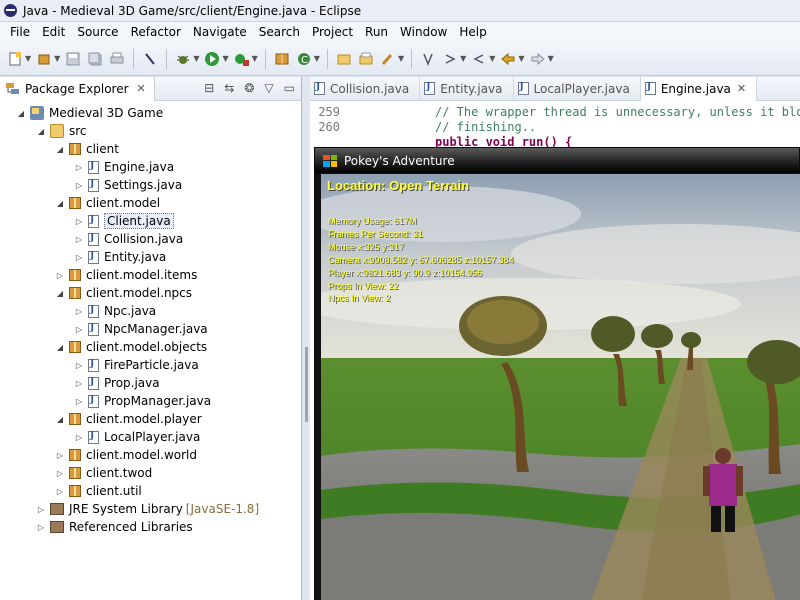  I want to click on tree-item: ▷ PropManager.java, so click(142, 401).